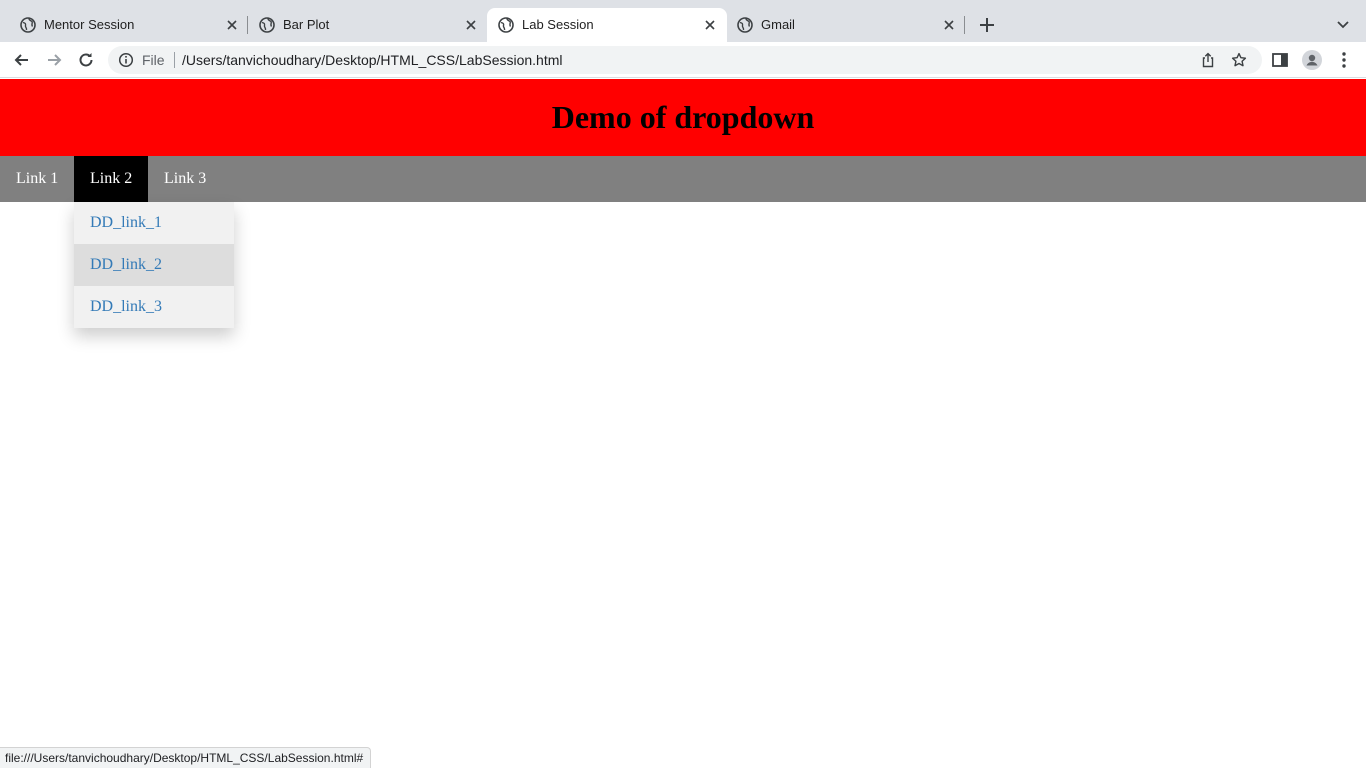 This screenshot has width=1366, height=768. Describe the element at coordinates (558, 24) in the screenshot. I see `tab-title: Lab Session` at that location.